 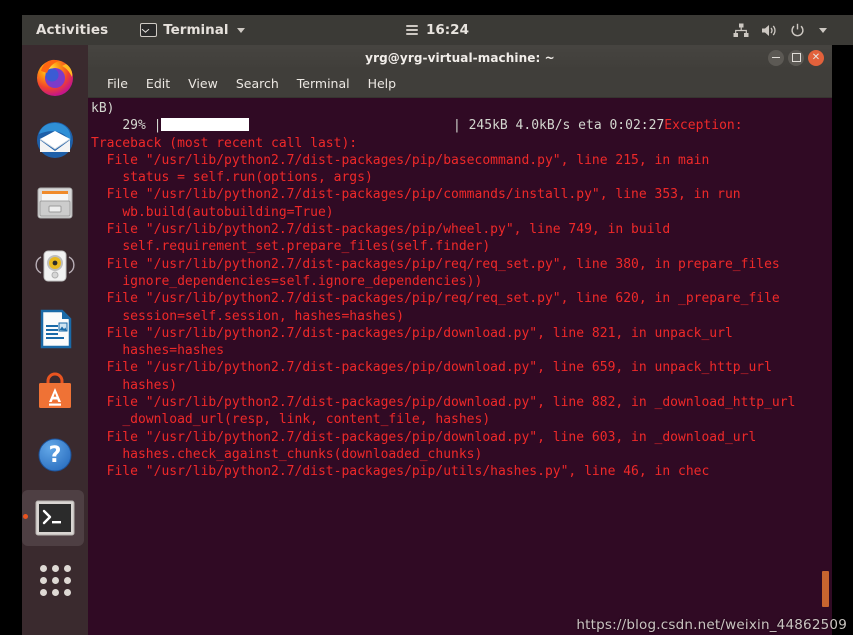 I want to click on menu-item-file: File, so click(x=117, y=83).